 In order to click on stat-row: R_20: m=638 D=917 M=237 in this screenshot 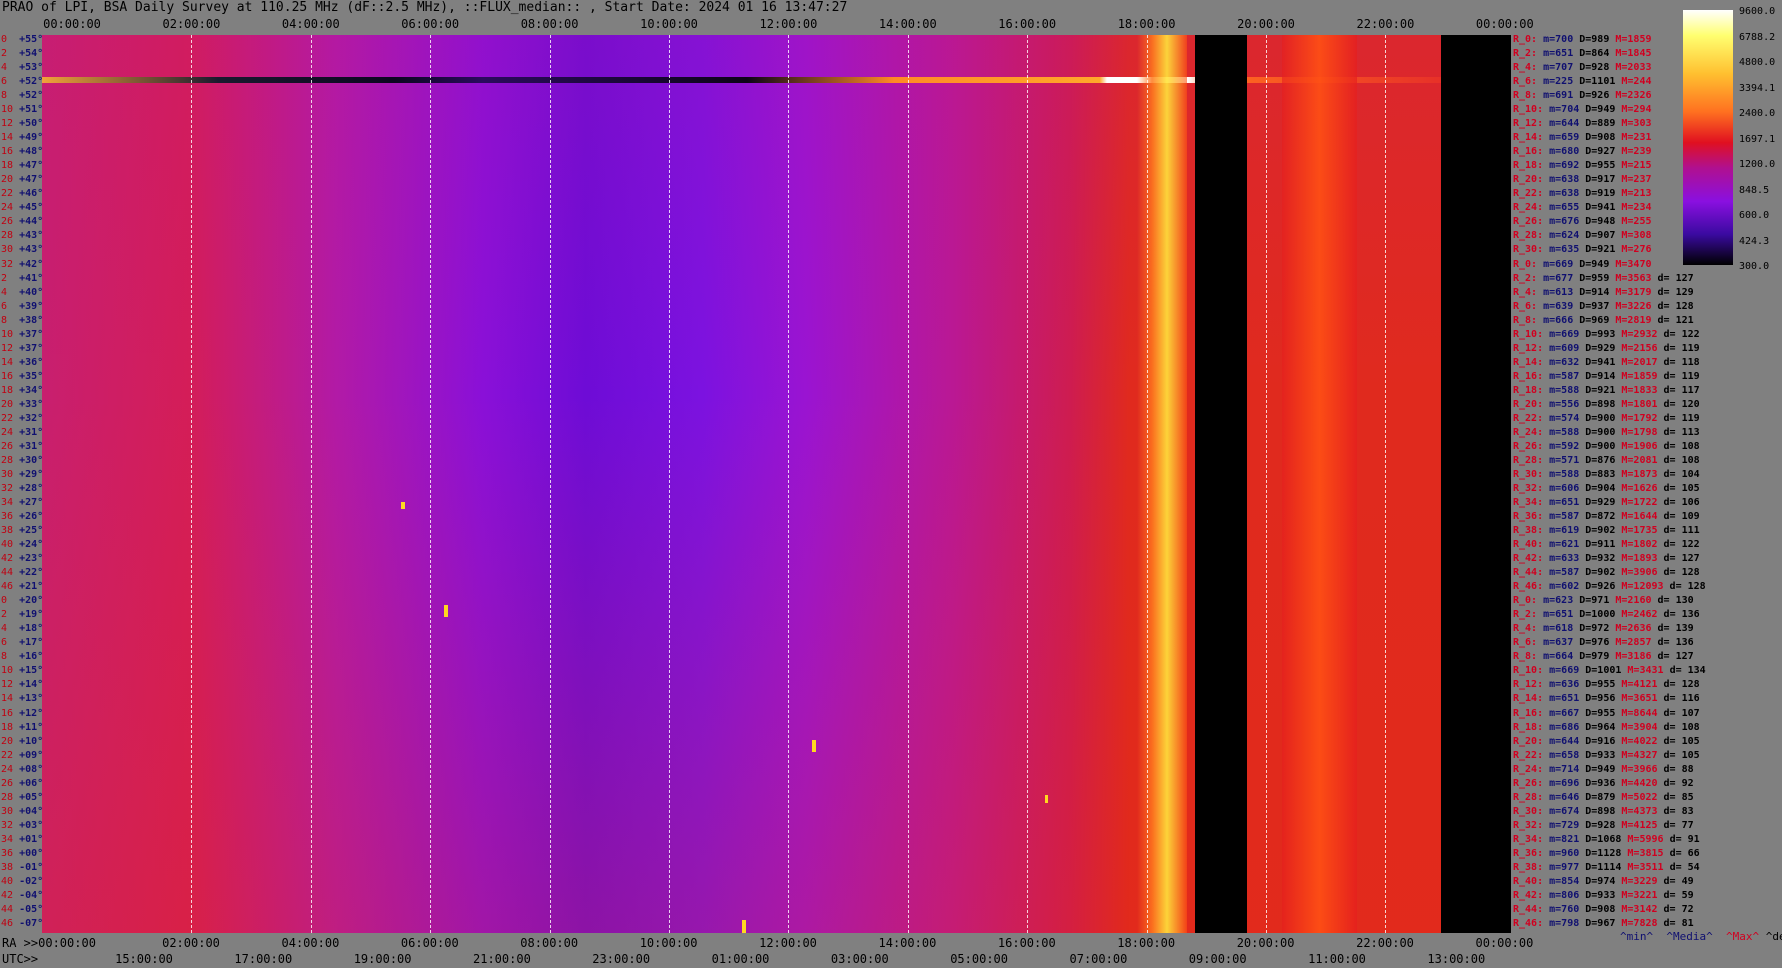, I will do `click(1582, 180)`.